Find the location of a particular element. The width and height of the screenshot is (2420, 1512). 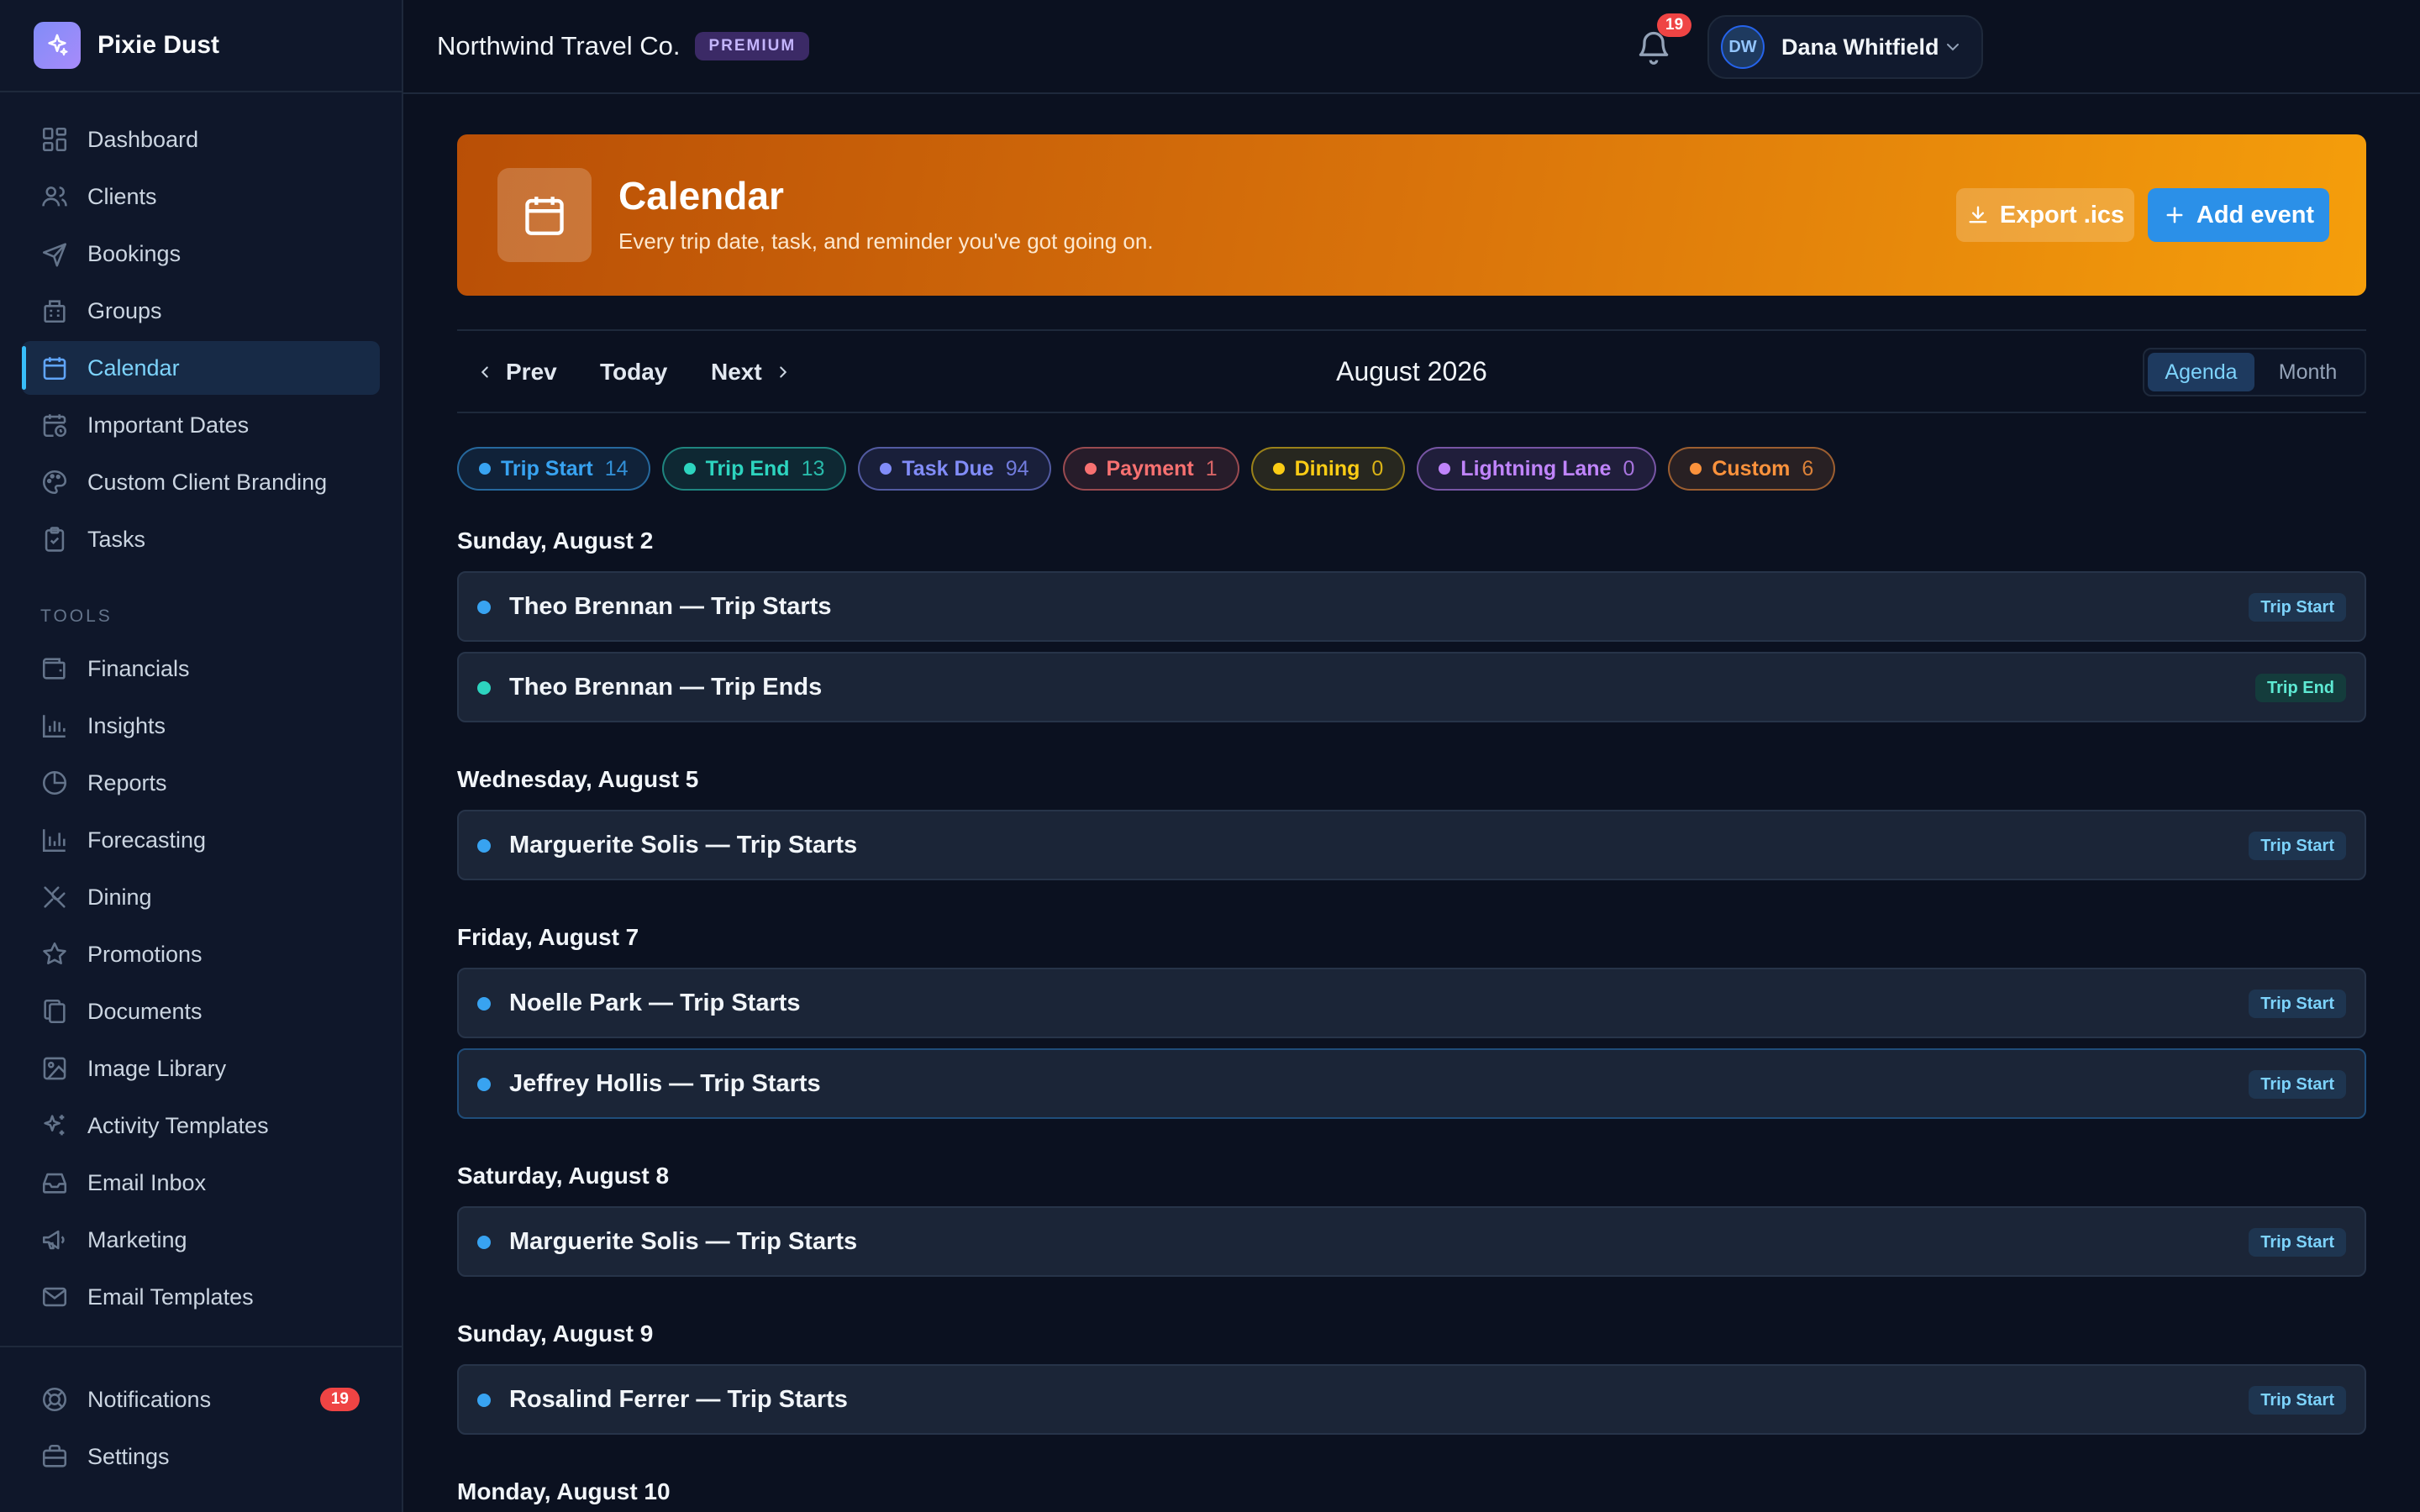

event-title: Theo Brennan — Trip Ends is located at coordinates (666, 687).